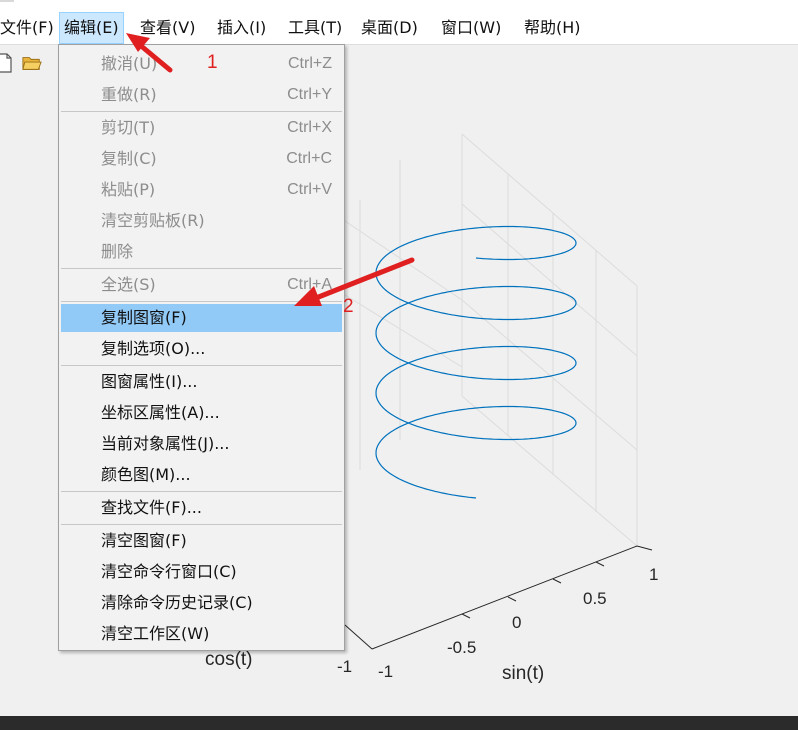  Describe the element at coordinates (315, 28) in the screenshot. I see `menu-tools: 工具(T)` at that location.